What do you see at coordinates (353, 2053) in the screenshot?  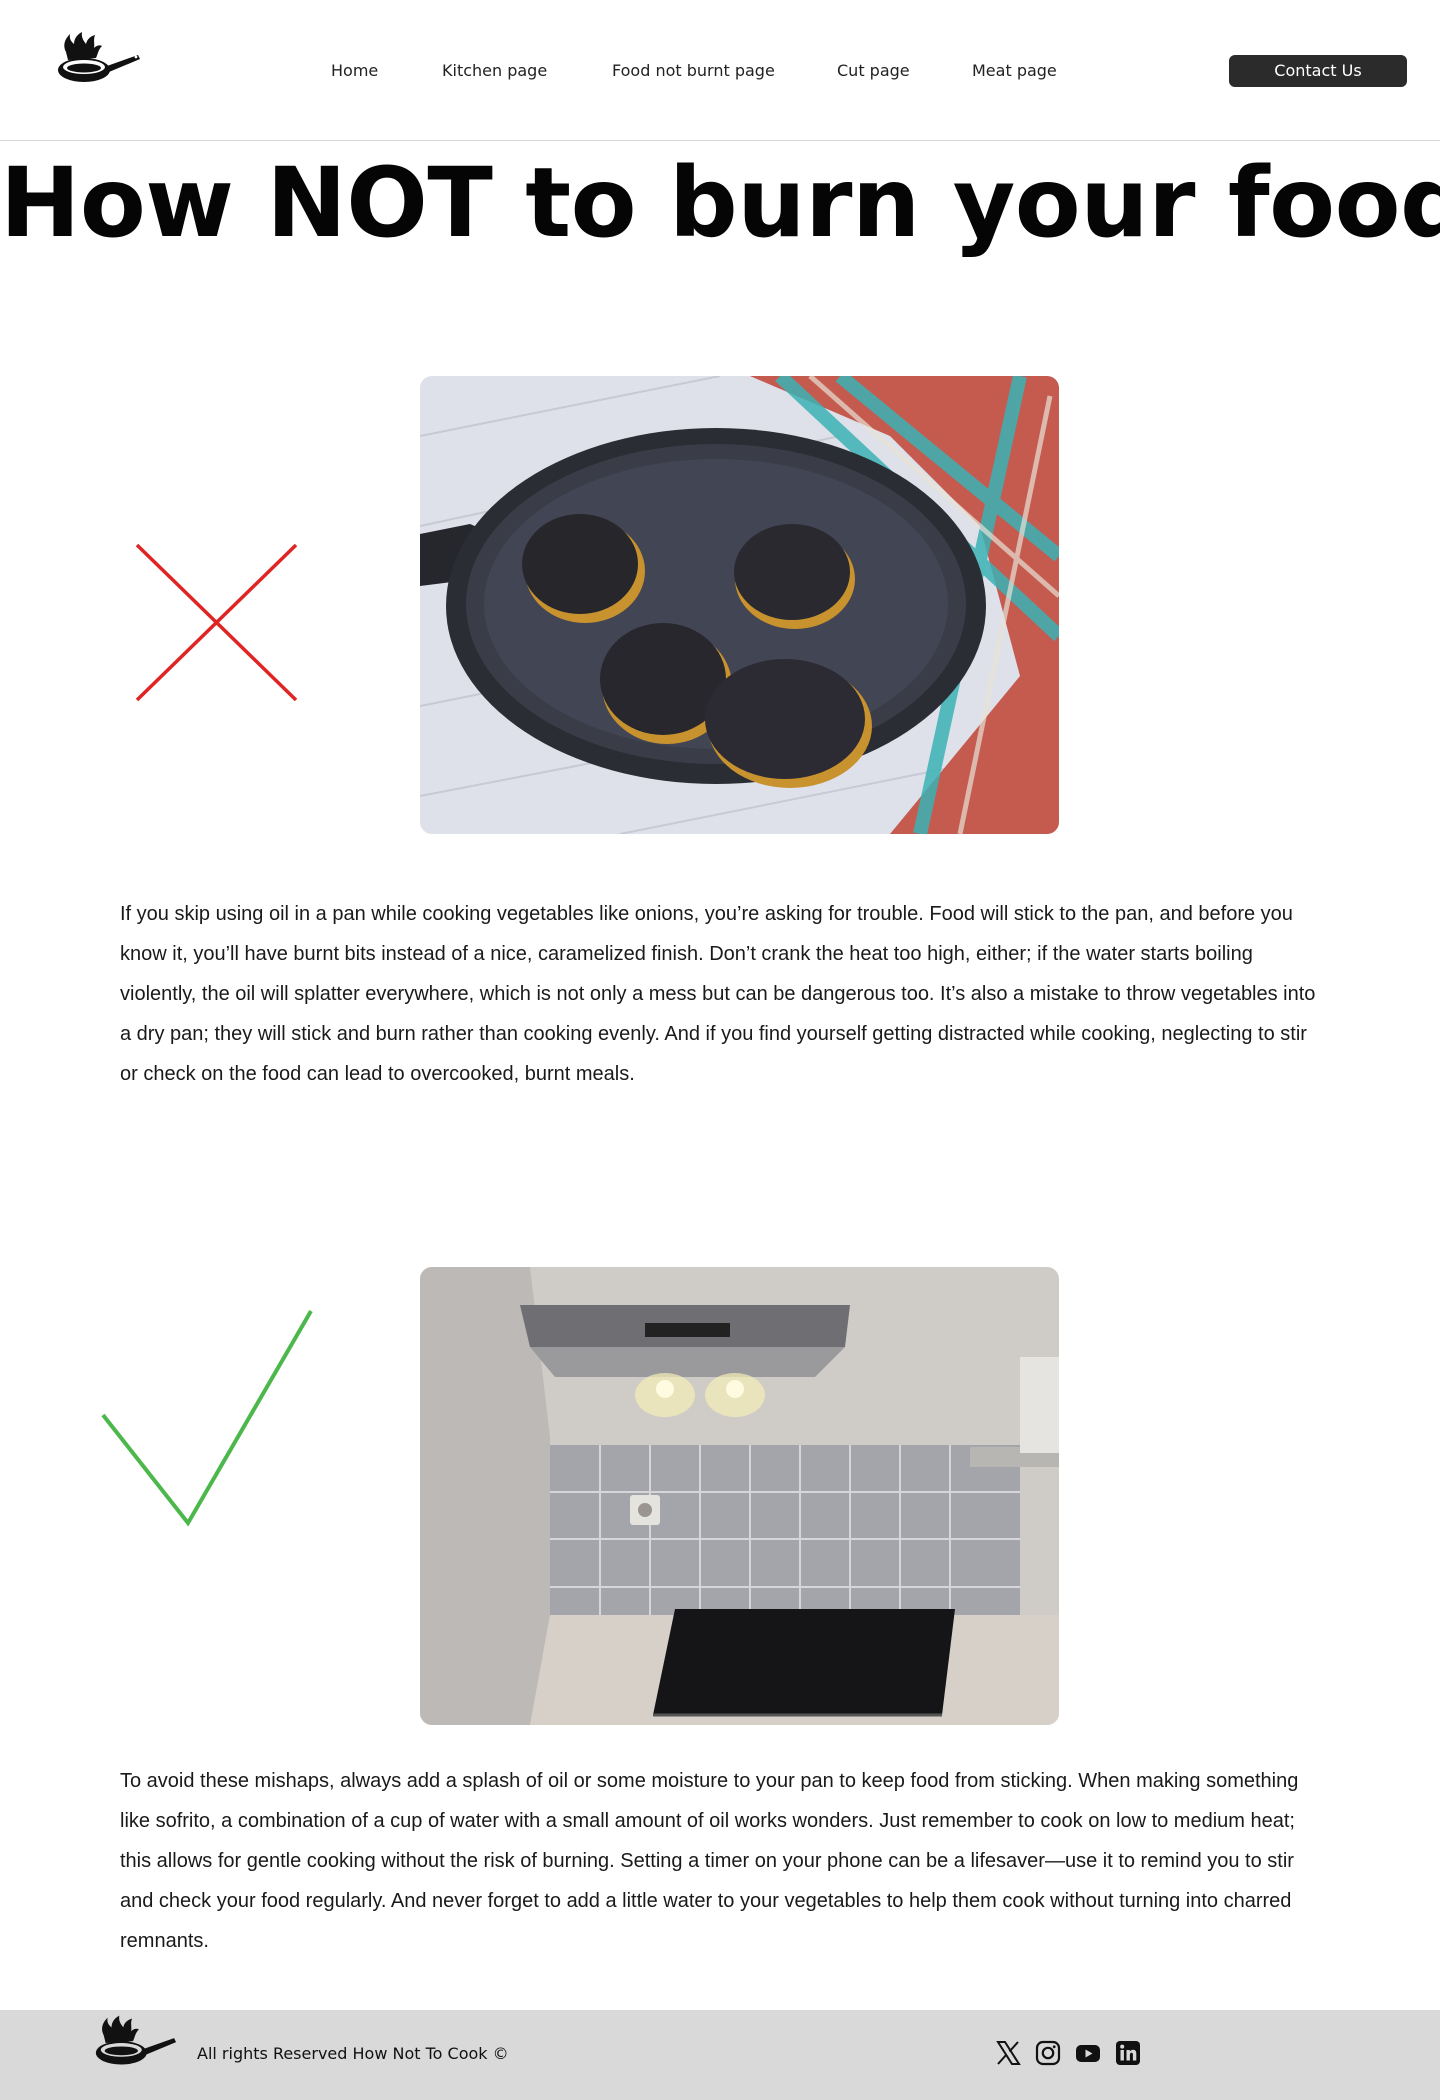 I see `footer-copyright: All rights Reserved How Not To Cook ©` at bounding box center [353, 2053].